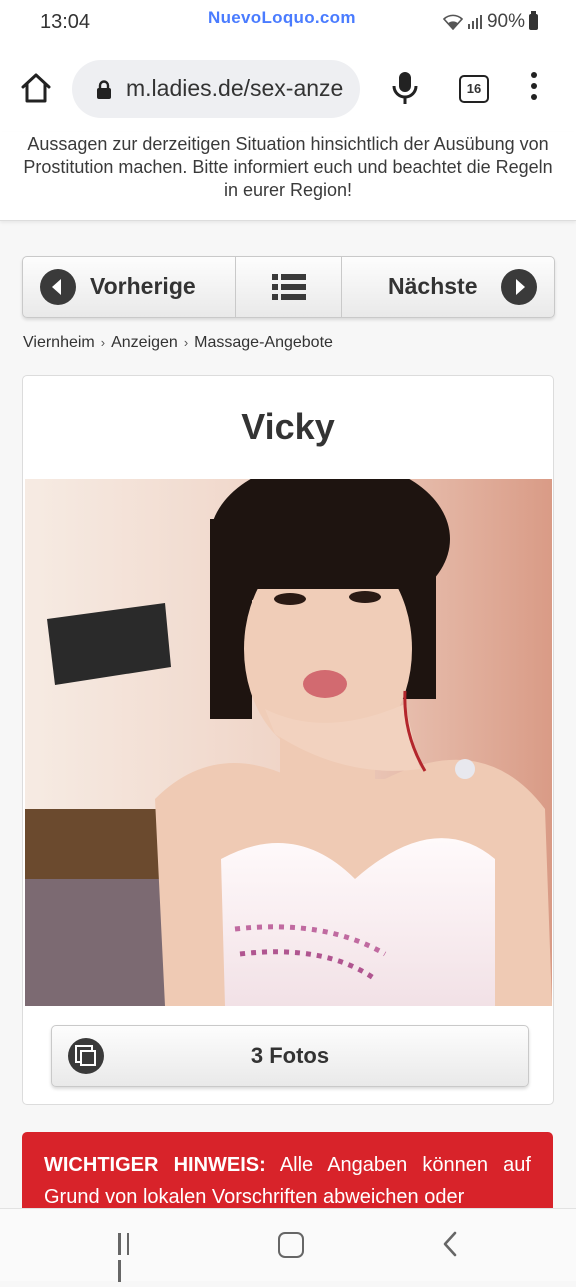  I want to click on chevron-right-icon, so click(519, 287).